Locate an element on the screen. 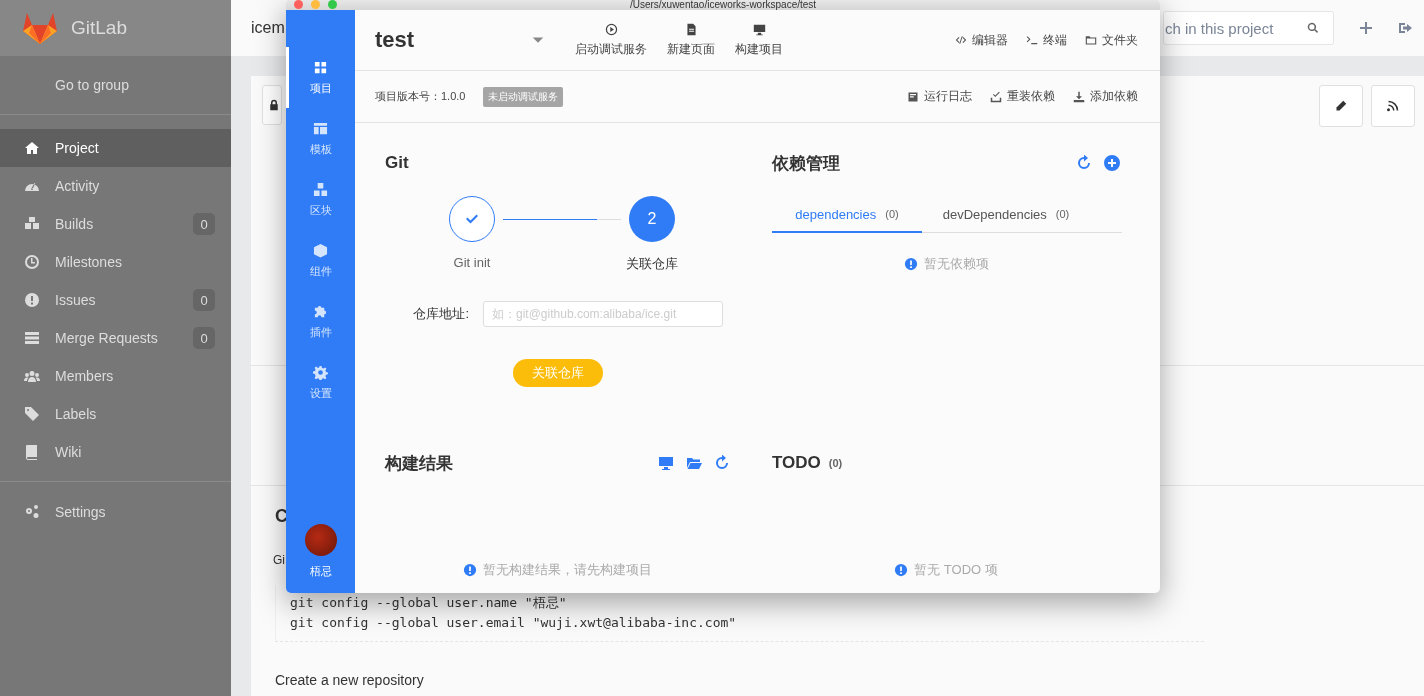 The width and height of the screenshot is (1424, 696). tab: dependencies (0) is located at coordinates (847, 215).